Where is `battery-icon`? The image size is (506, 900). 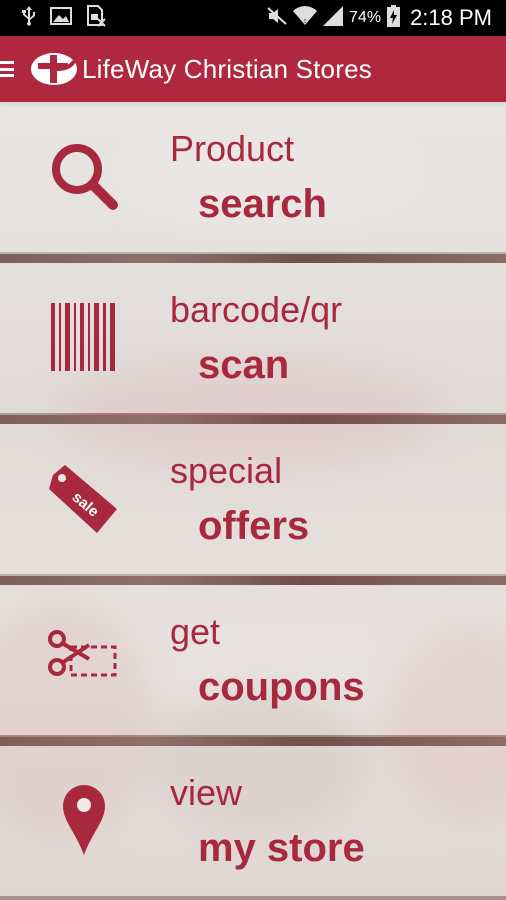
battery-icon is located at coordinates (394, 18).